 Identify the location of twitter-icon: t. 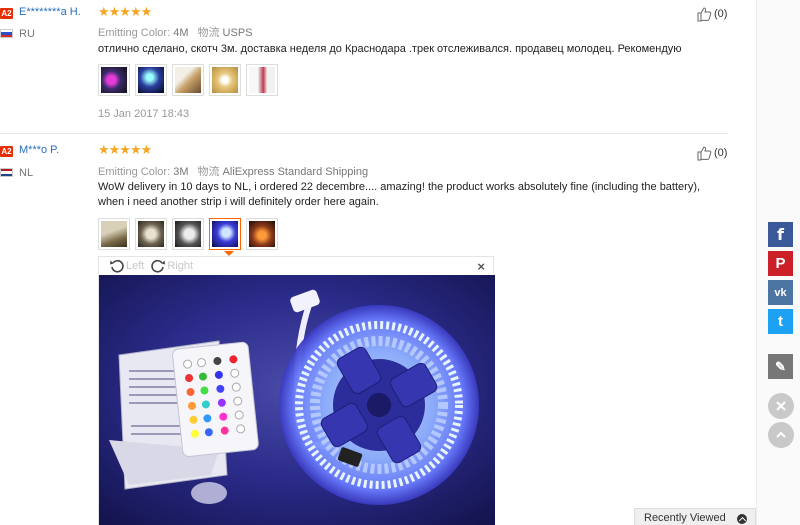
(780, 321).